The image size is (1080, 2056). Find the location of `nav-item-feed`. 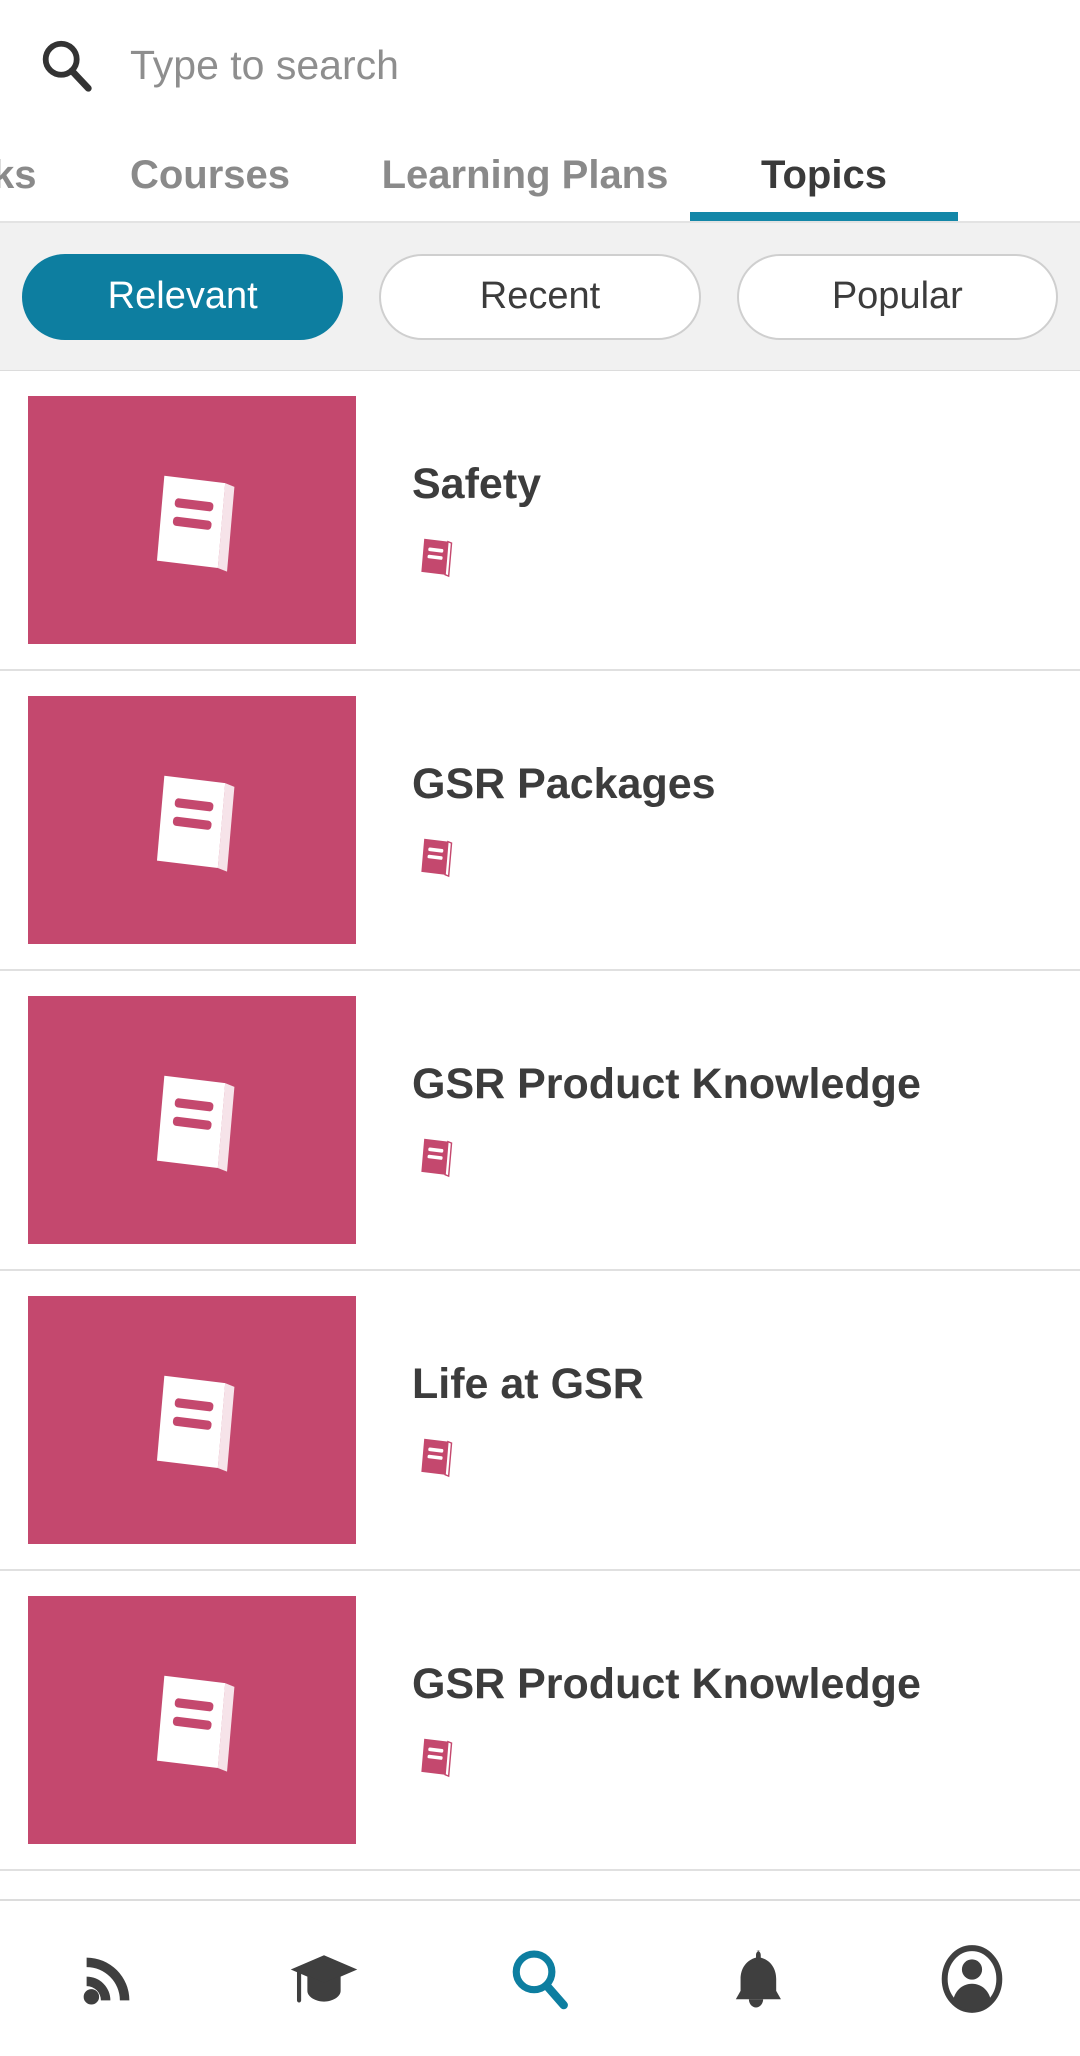

nav-item-feed is located at coordinates (108, 1978).